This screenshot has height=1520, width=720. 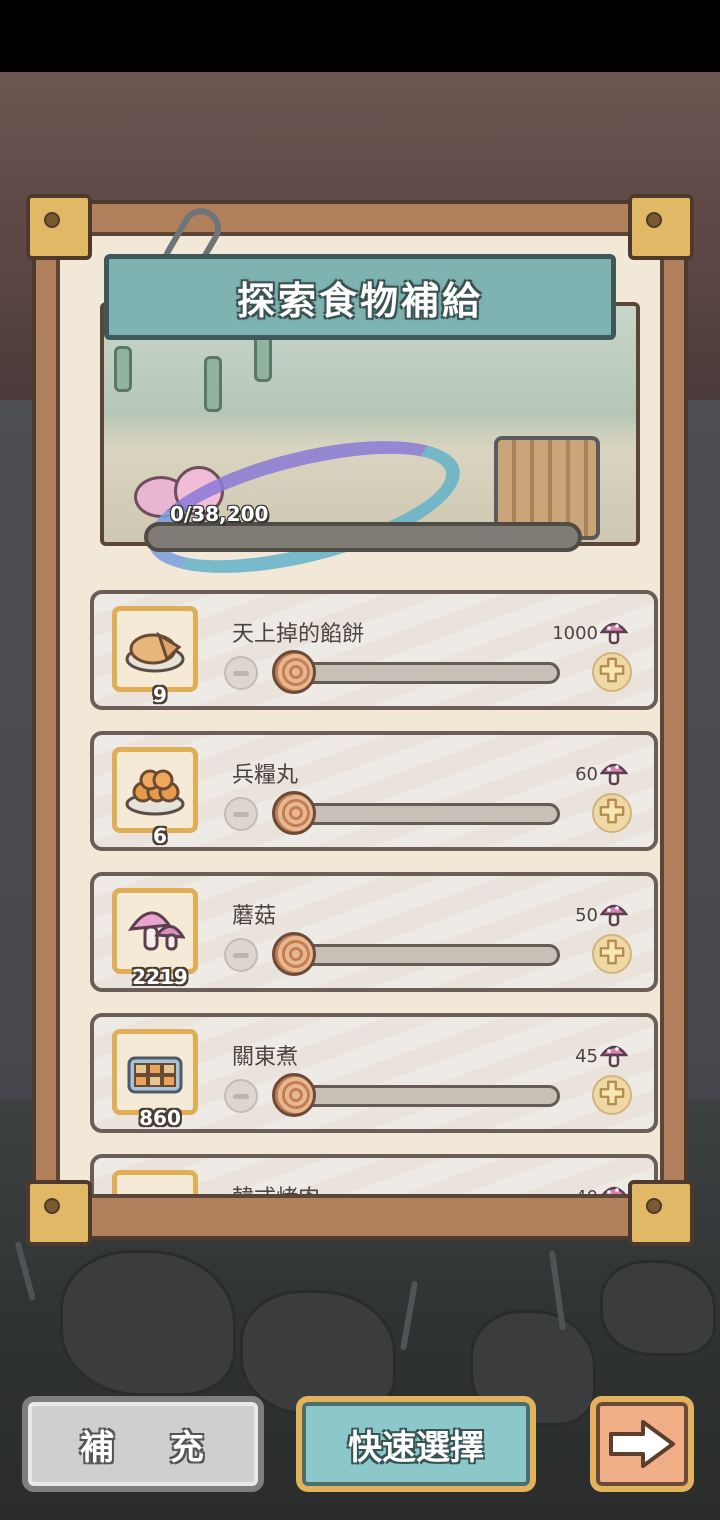 I want to click on food-name: 關東煮, so click(x=265, y=1057).